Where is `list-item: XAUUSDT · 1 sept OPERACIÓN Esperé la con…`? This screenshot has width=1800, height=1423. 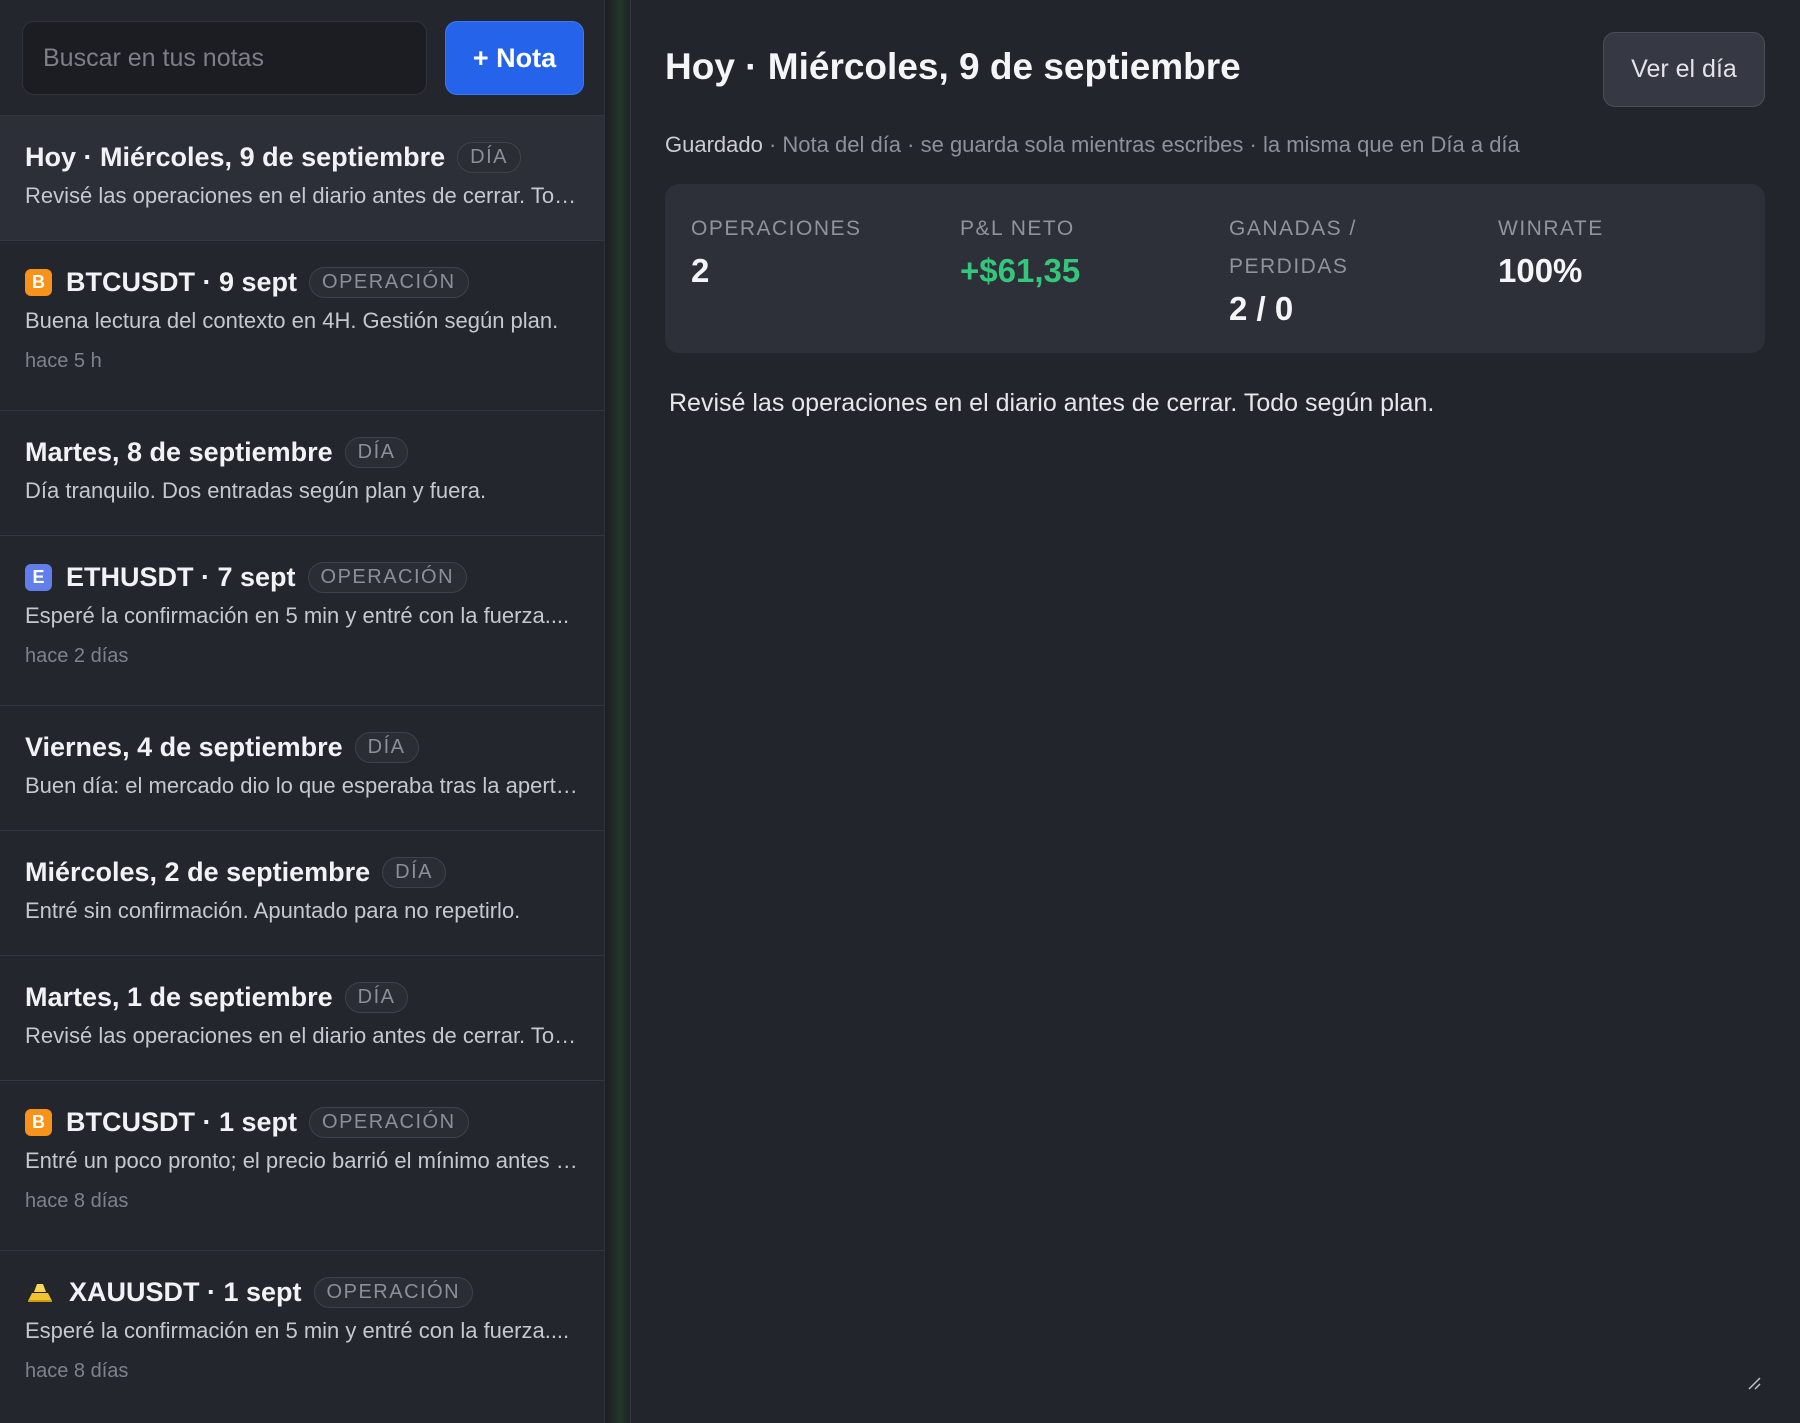
list-item: XAUUSDT · 1 sept OPERACIÓN Esperé la con… is located at coordinates (302, 1335).